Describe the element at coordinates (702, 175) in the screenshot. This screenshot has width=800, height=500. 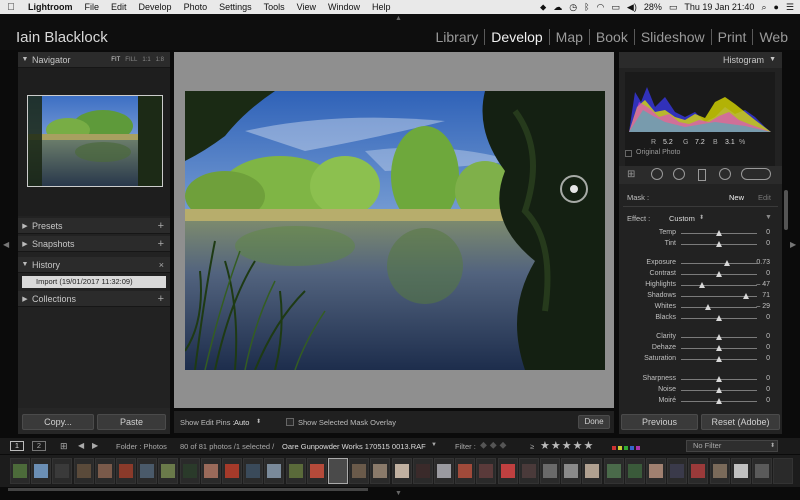
I see `graduated-filter-icon` at that location.